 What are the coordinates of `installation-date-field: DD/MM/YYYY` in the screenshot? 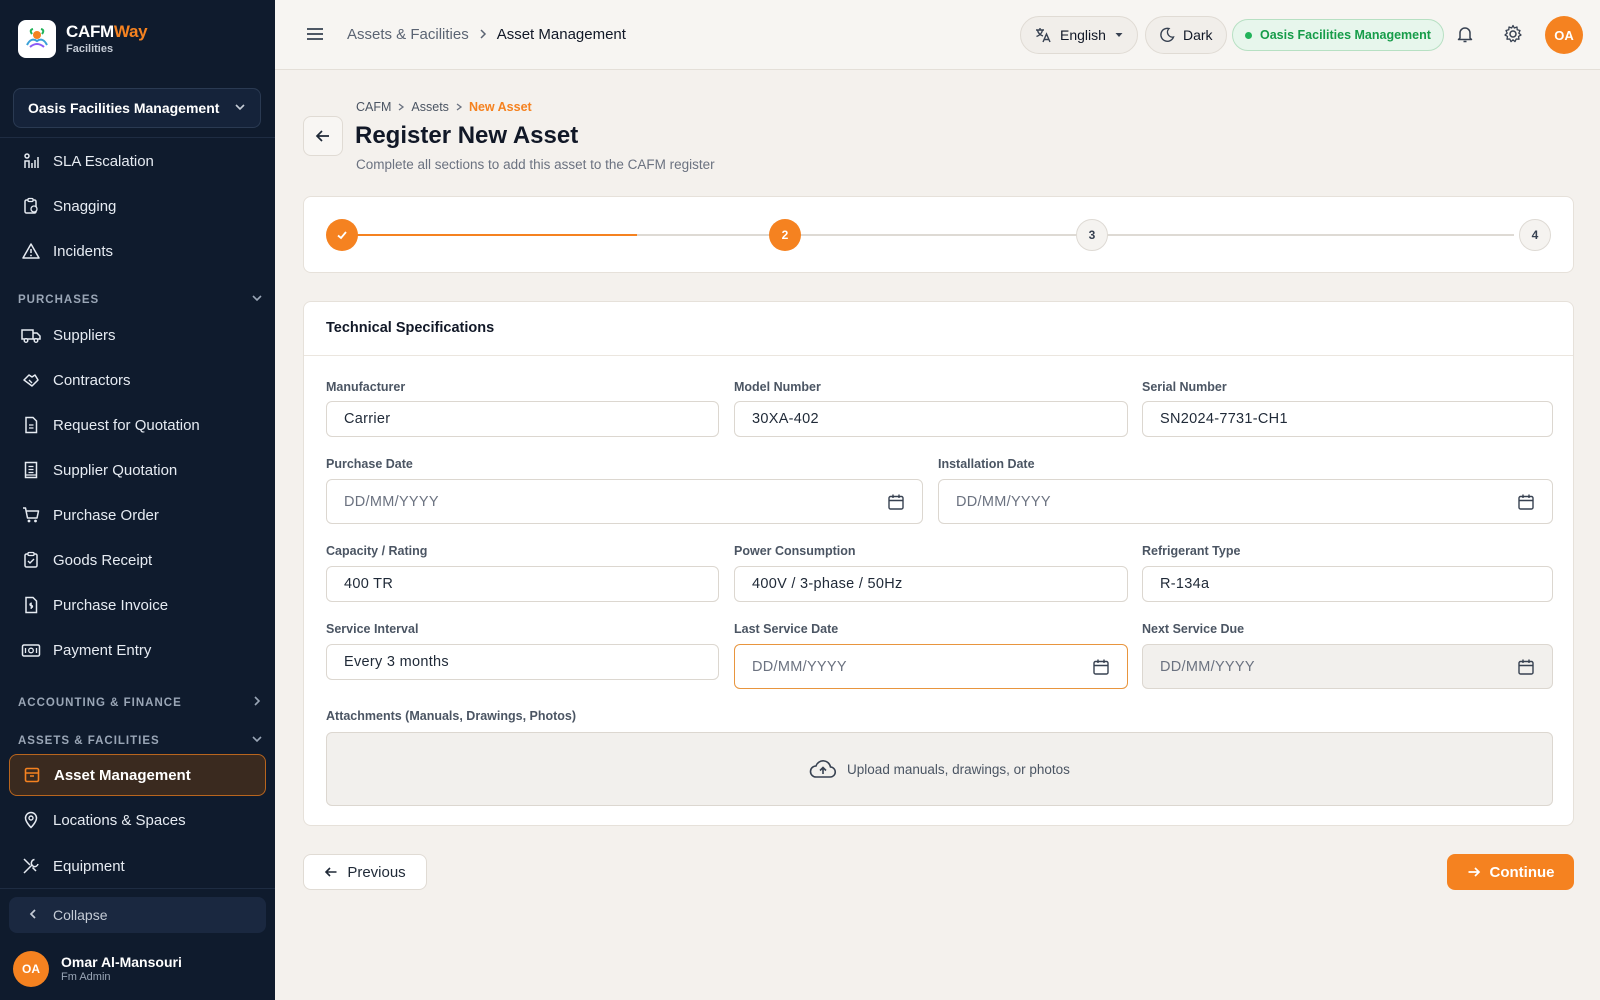 It's located at (1245, 501).